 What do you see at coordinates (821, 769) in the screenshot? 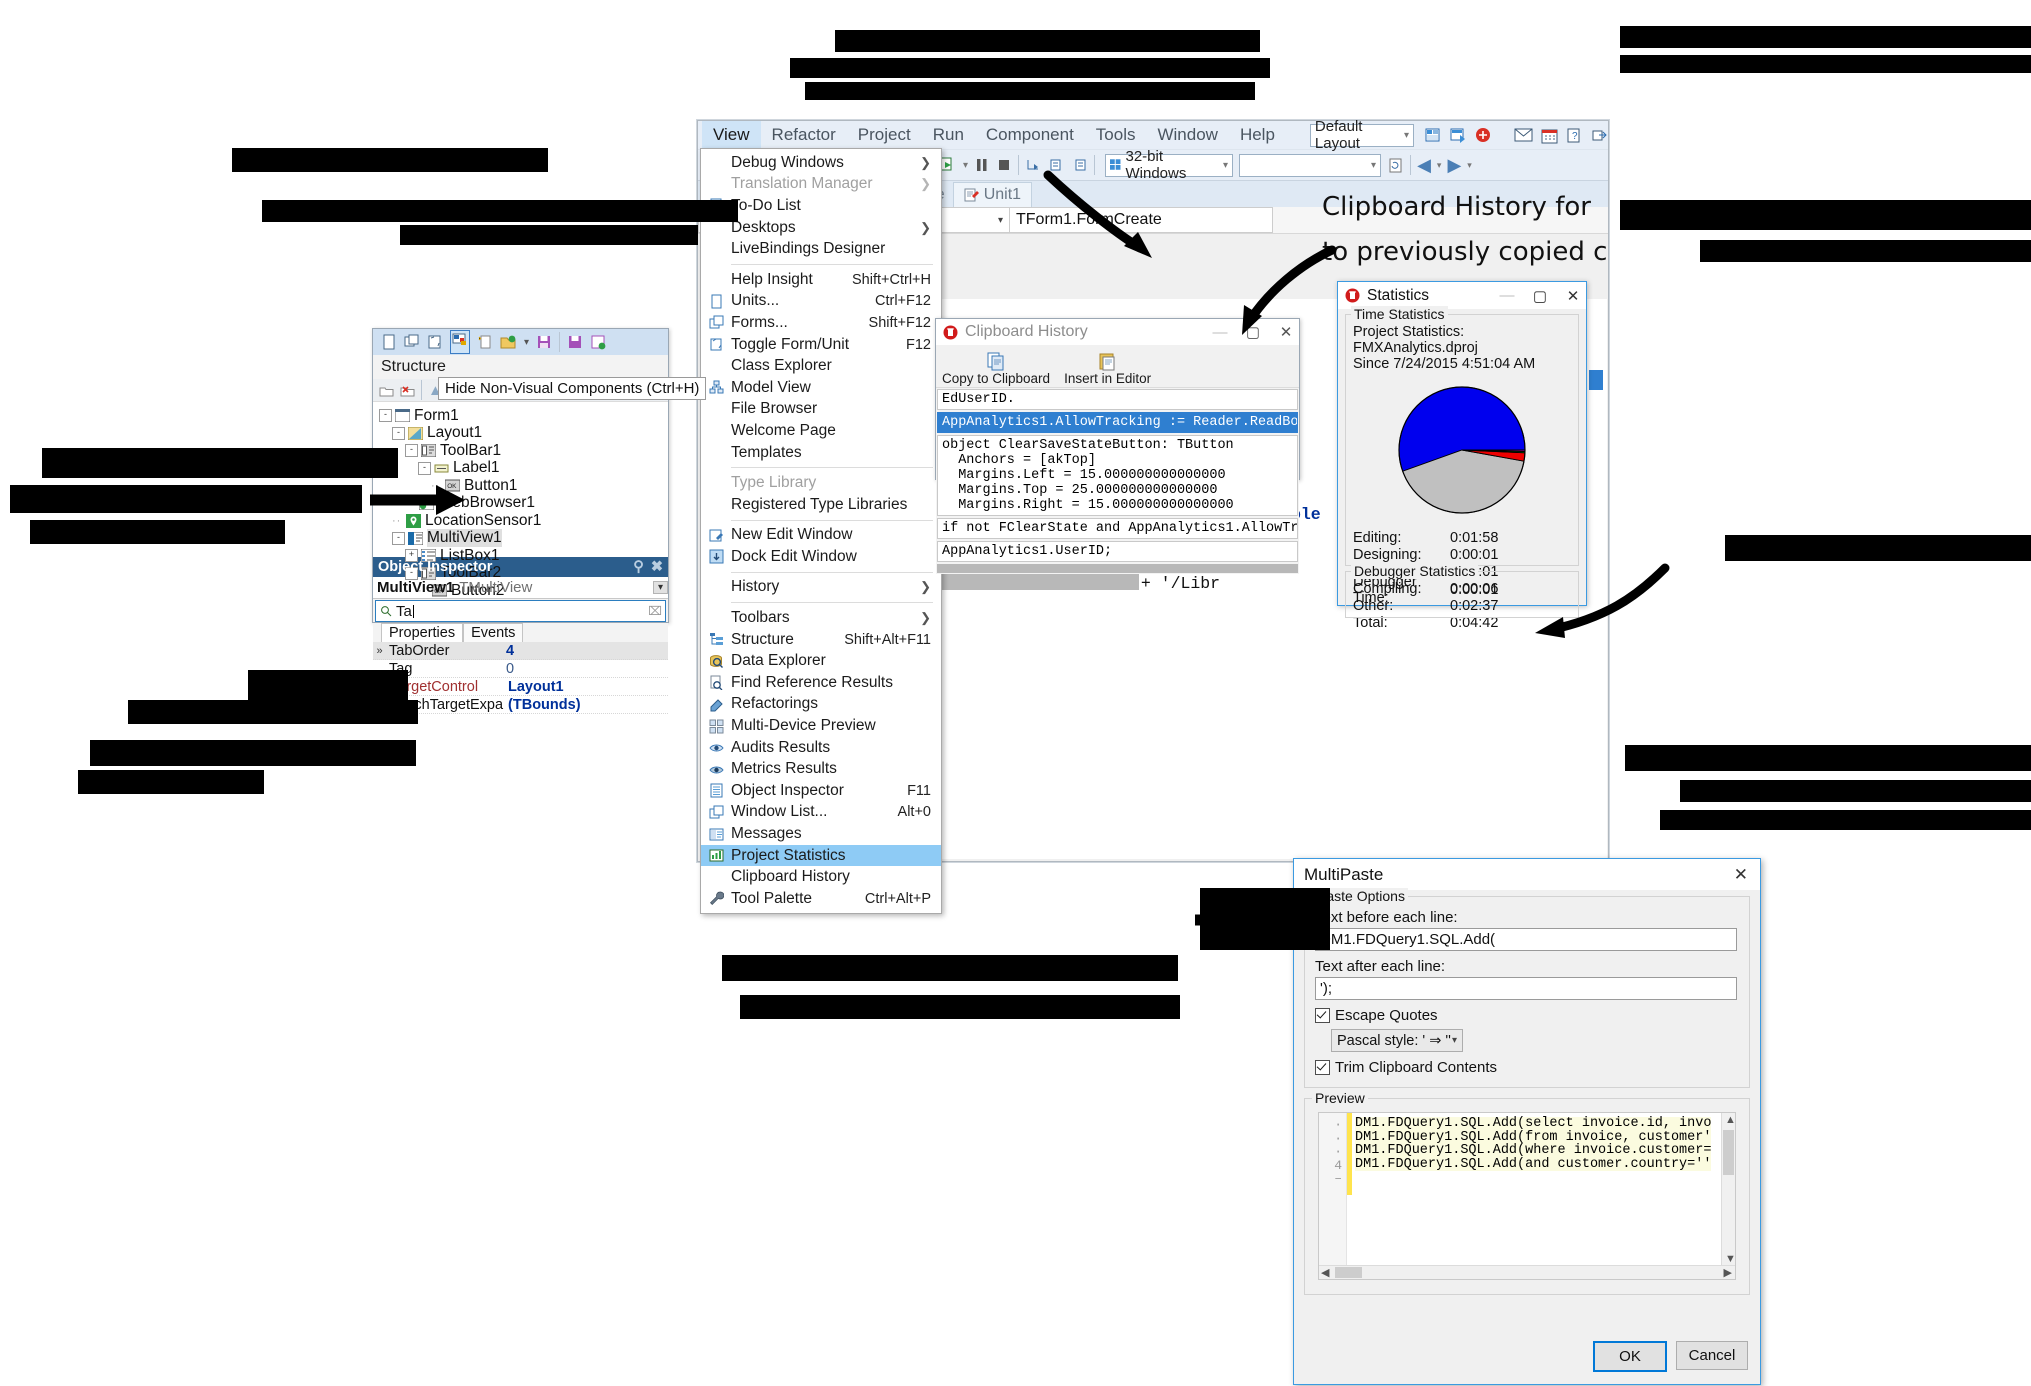
I see `view-menu-item-metrics-results: Metrics Results` at bounding box center [821, 769].